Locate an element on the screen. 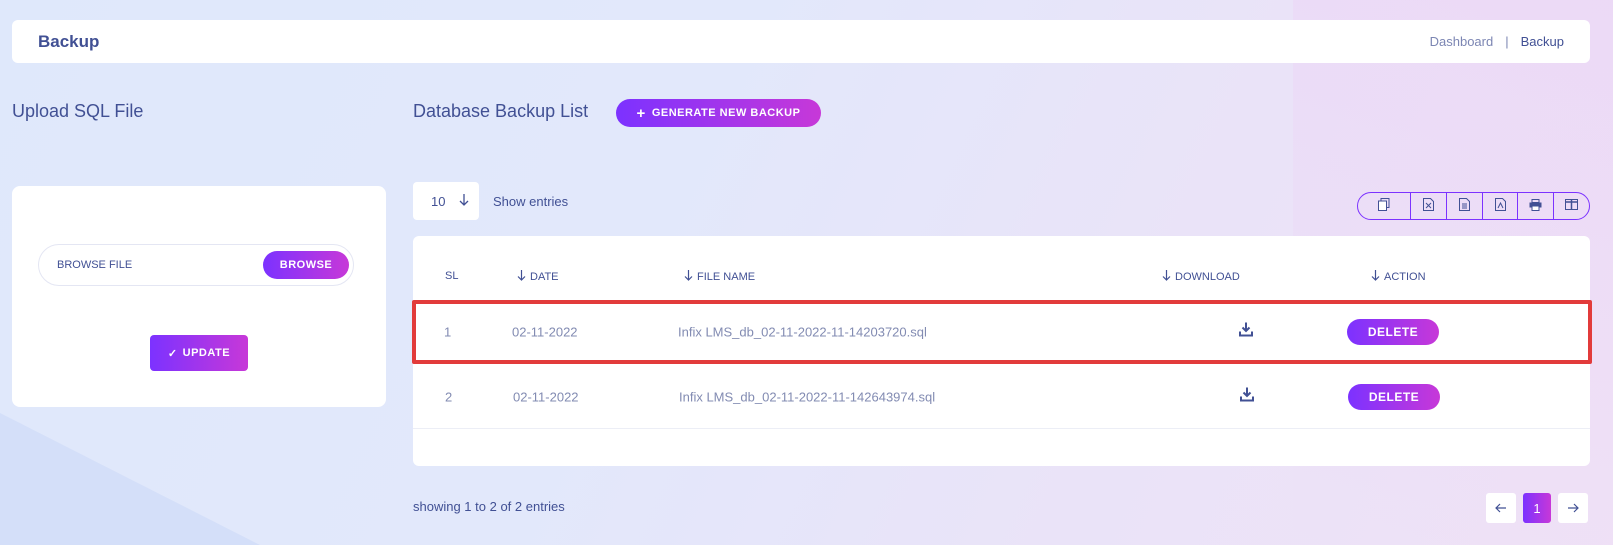  breadcrumb-dashboard: Dashboard is located at coordinates (1462, 41).